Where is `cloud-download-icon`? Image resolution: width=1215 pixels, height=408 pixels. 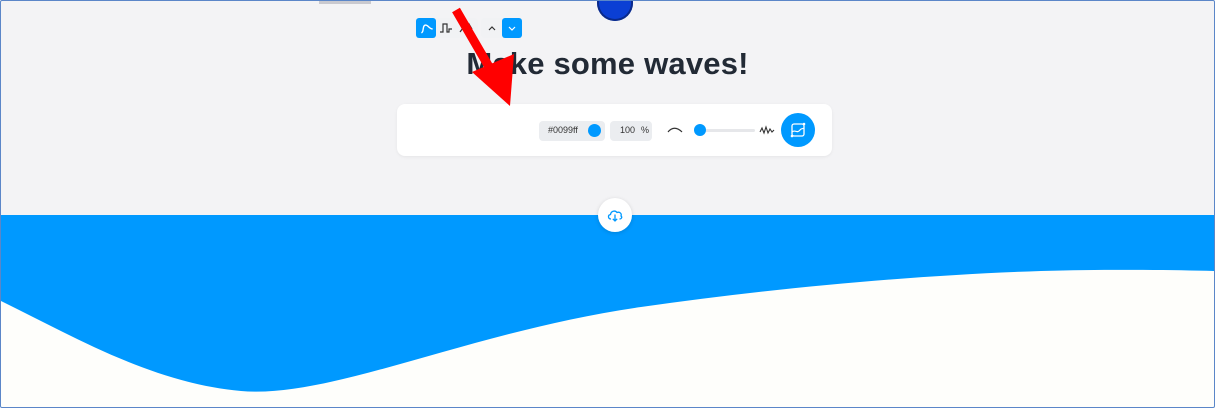
cloud-download-icon is located at coordinates (615, 216).